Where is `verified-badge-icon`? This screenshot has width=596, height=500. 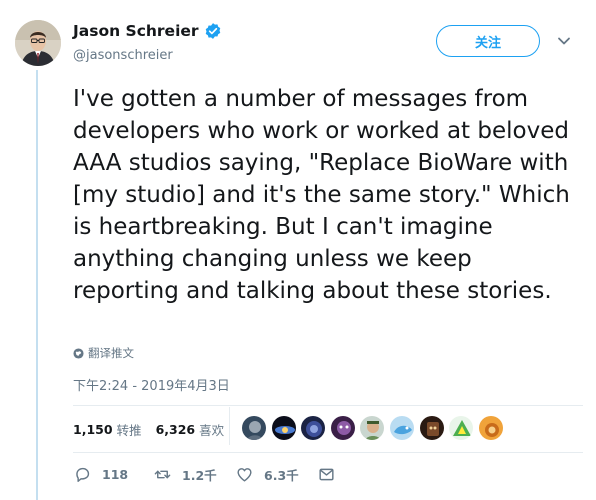 verified-badge-icon is located at coordinates (212, 31).